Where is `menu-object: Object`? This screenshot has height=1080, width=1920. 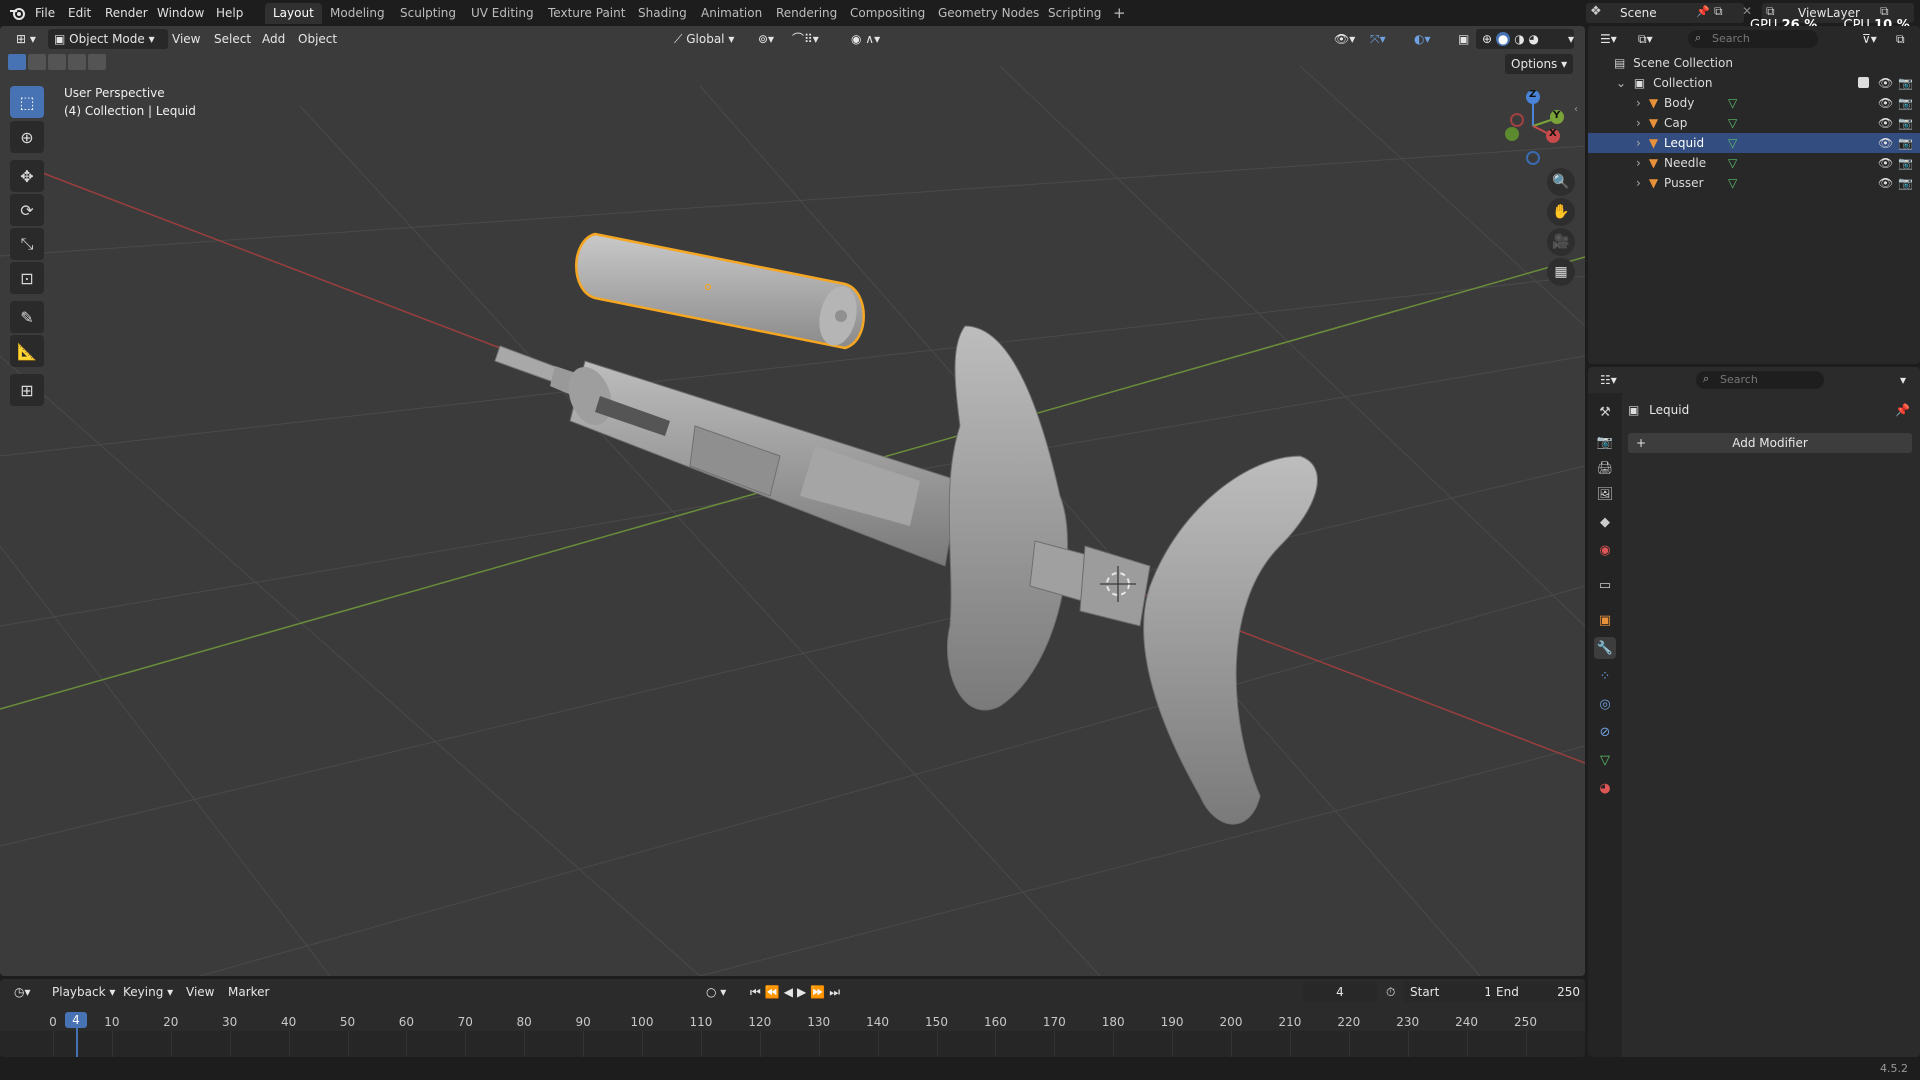
menu-object: Object is located at coordinates (317, 39).